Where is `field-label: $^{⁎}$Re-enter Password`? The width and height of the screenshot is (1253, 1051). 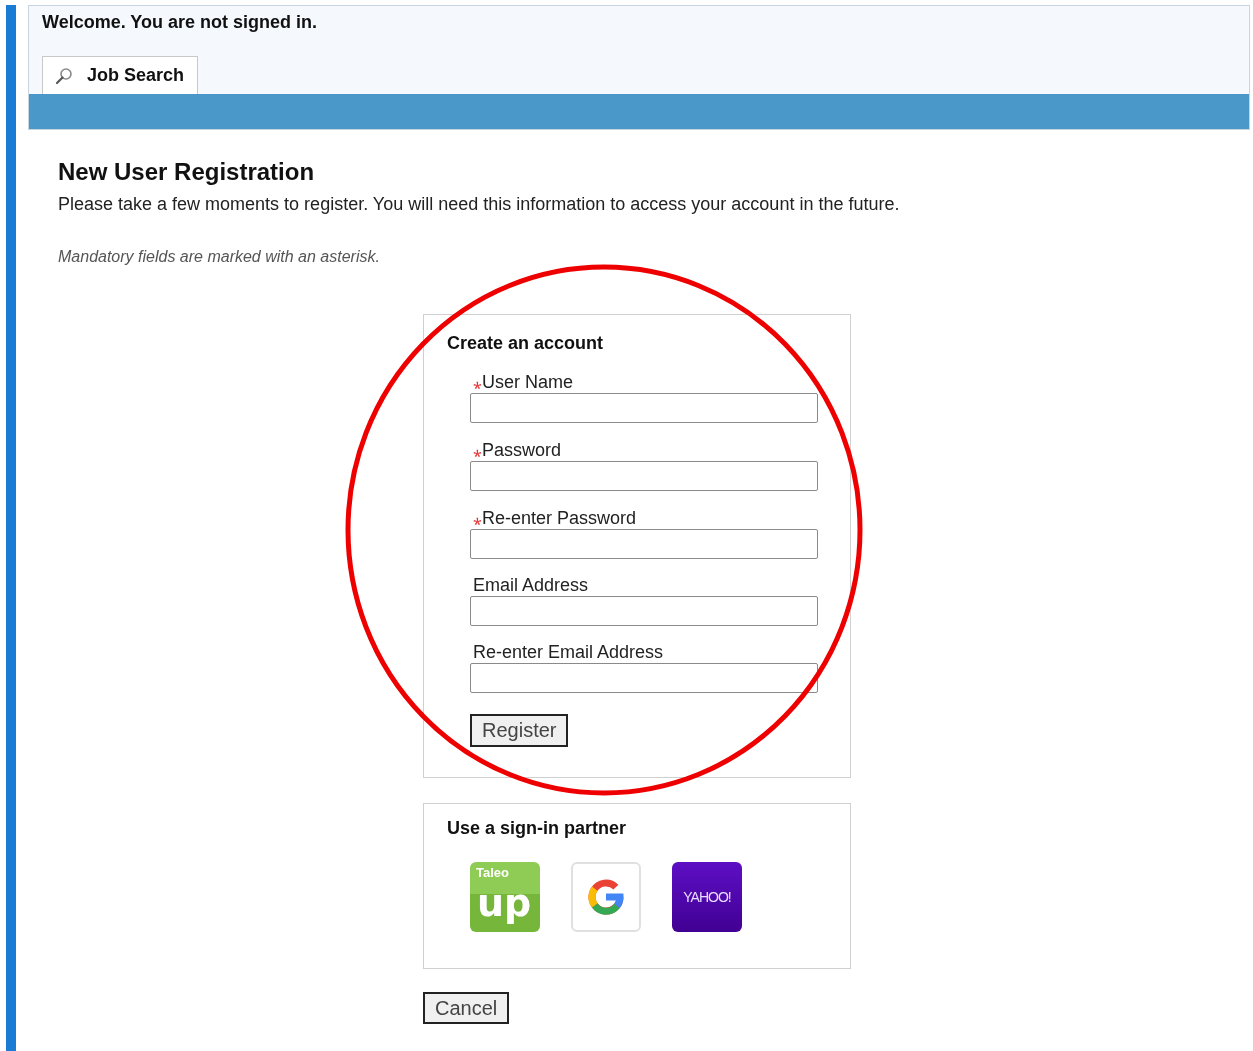 field-label: $^{⁎}$Re-enter Password is located at coordinates (554, 518).